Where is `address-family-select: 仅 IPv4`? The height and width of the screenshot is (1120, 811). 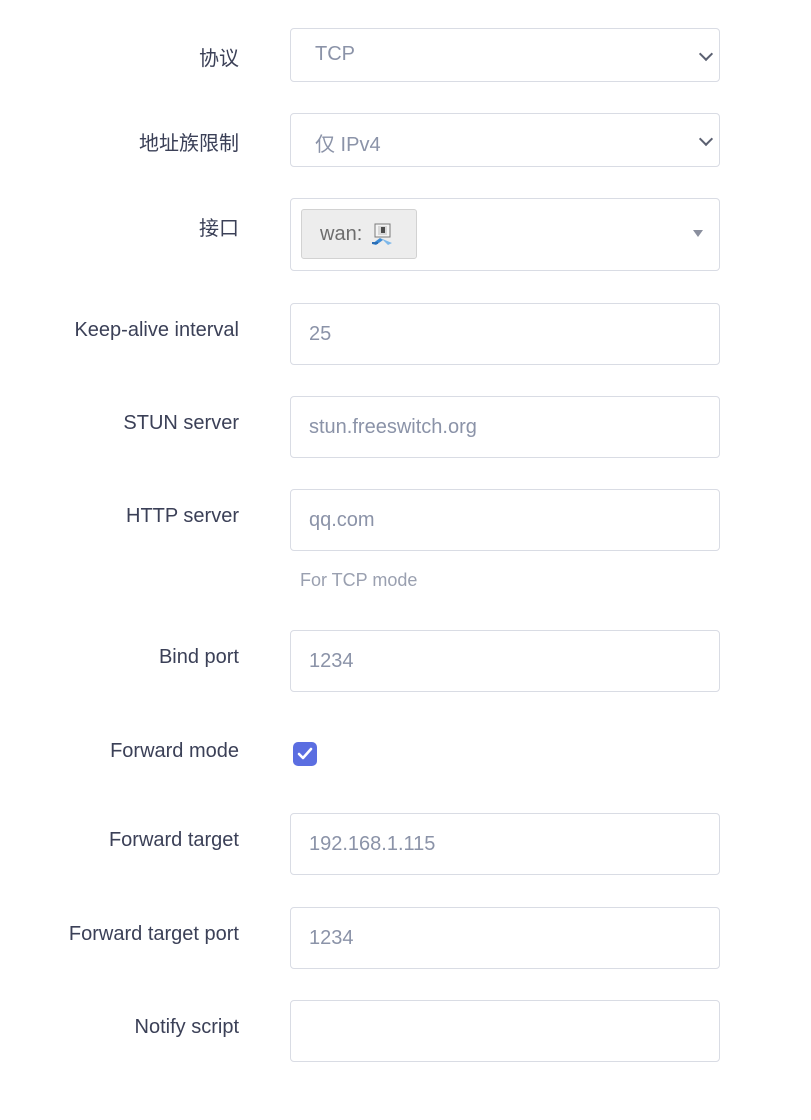 address-family-select: 仅 IPv4 is located at coordinates (505, 140).